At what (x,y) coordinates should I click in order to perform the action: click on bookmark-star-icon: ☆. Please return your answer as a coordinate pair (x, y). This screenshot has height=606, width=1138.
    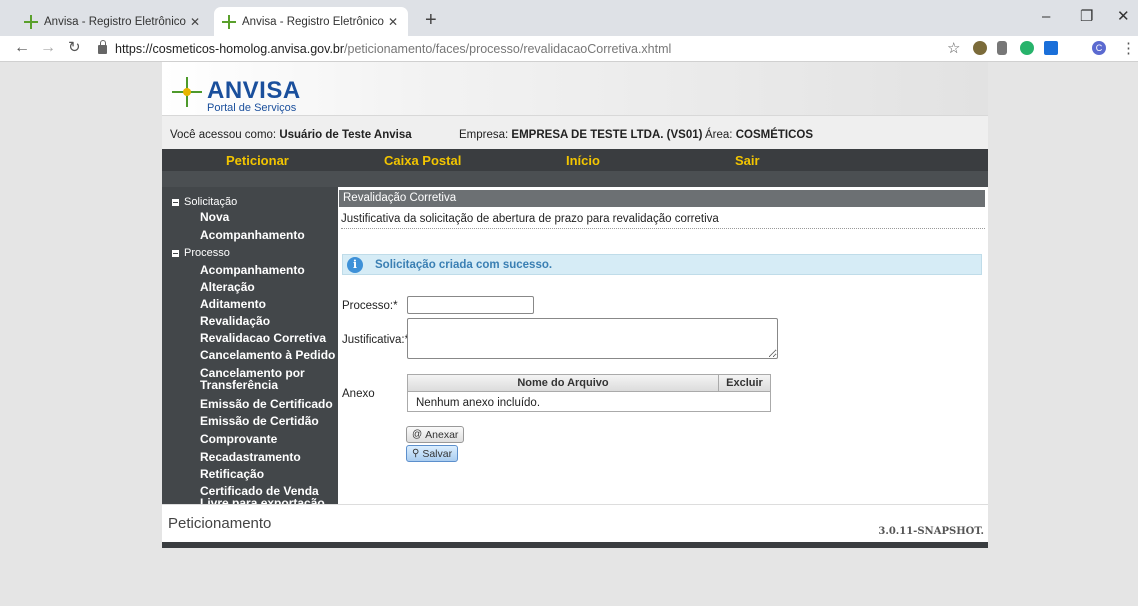
    Looking at the image, I should click on (953, 48).